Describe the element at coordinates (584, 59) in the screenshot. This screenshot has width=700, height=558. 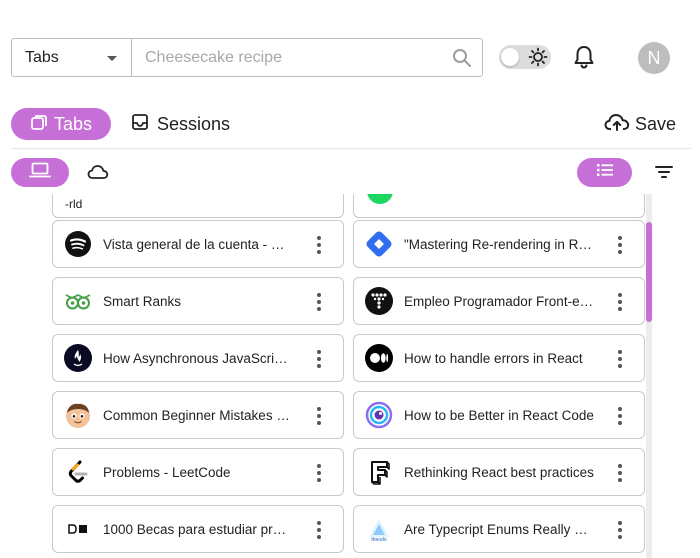
I see `bell-icon` at that location.